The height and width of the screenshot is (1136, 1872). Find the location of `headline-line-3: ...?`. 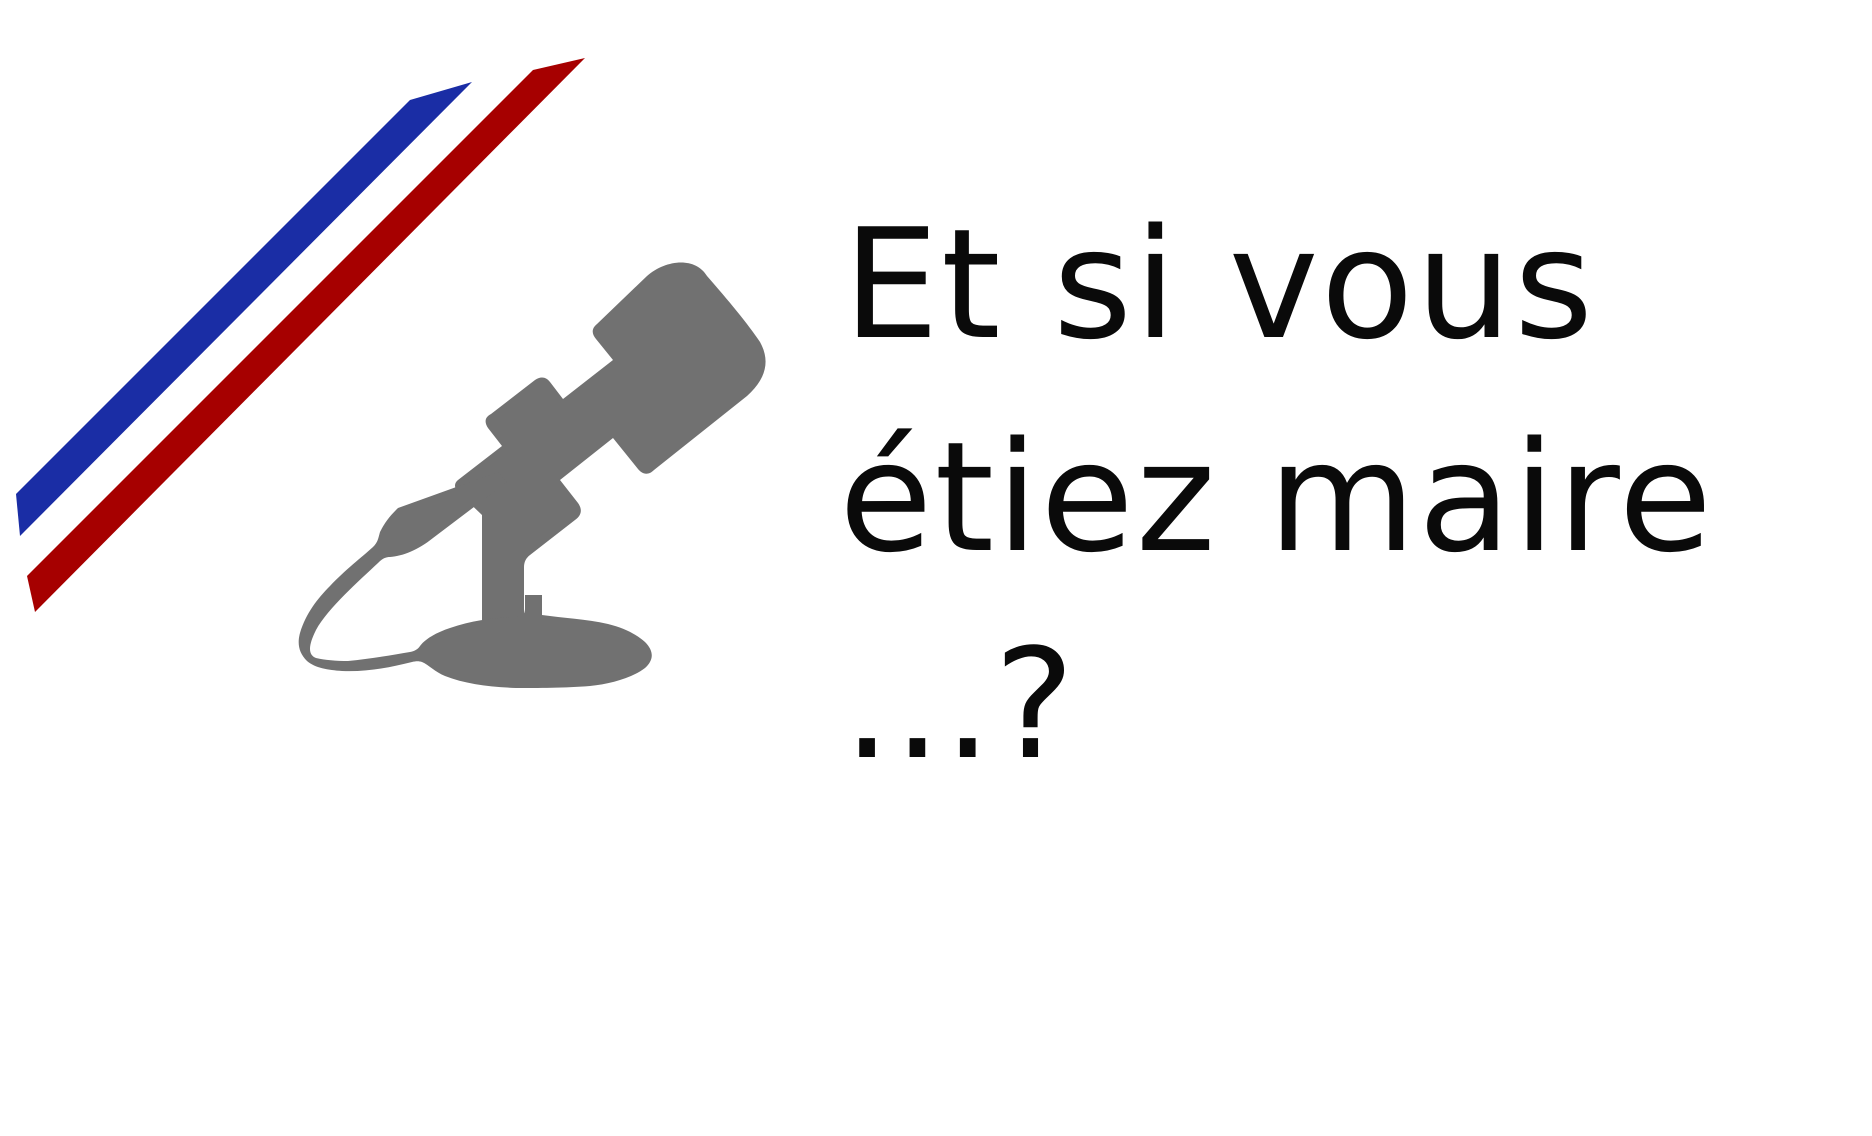

headline-line-3: ...? is located at coordinates (960, 704).